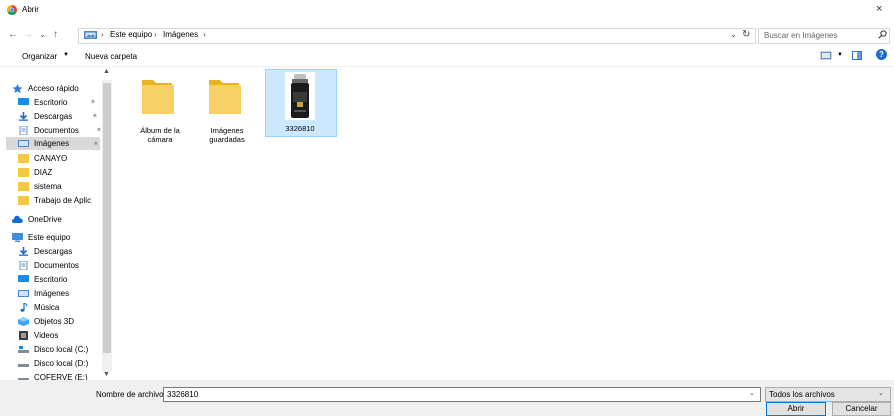 This screenshot has height=416, width=894. What do you see at coordinates (55, 35) in the screenshot?
I see `up-arrow-icon: ↑` at bounding box center [55, 35].